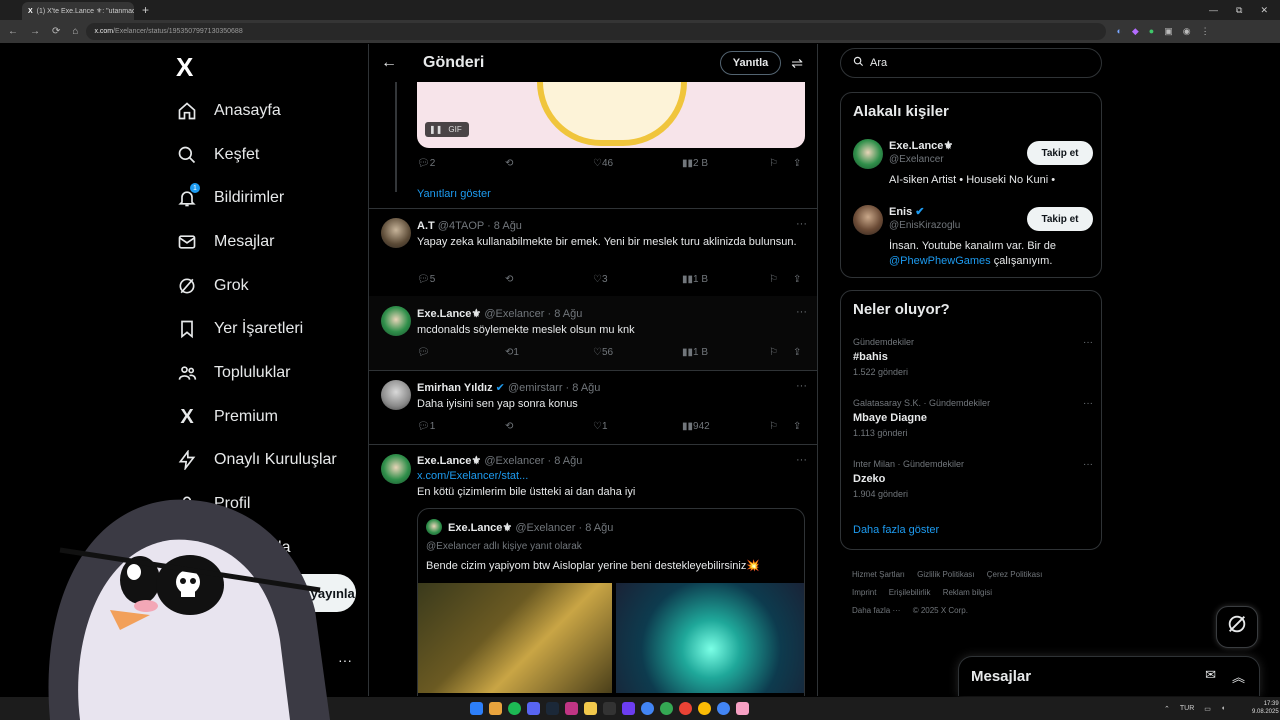 This screenshot has width=1280, height=720. I want to click on views-action: ▮▮ 2 B, so click(695, 163).